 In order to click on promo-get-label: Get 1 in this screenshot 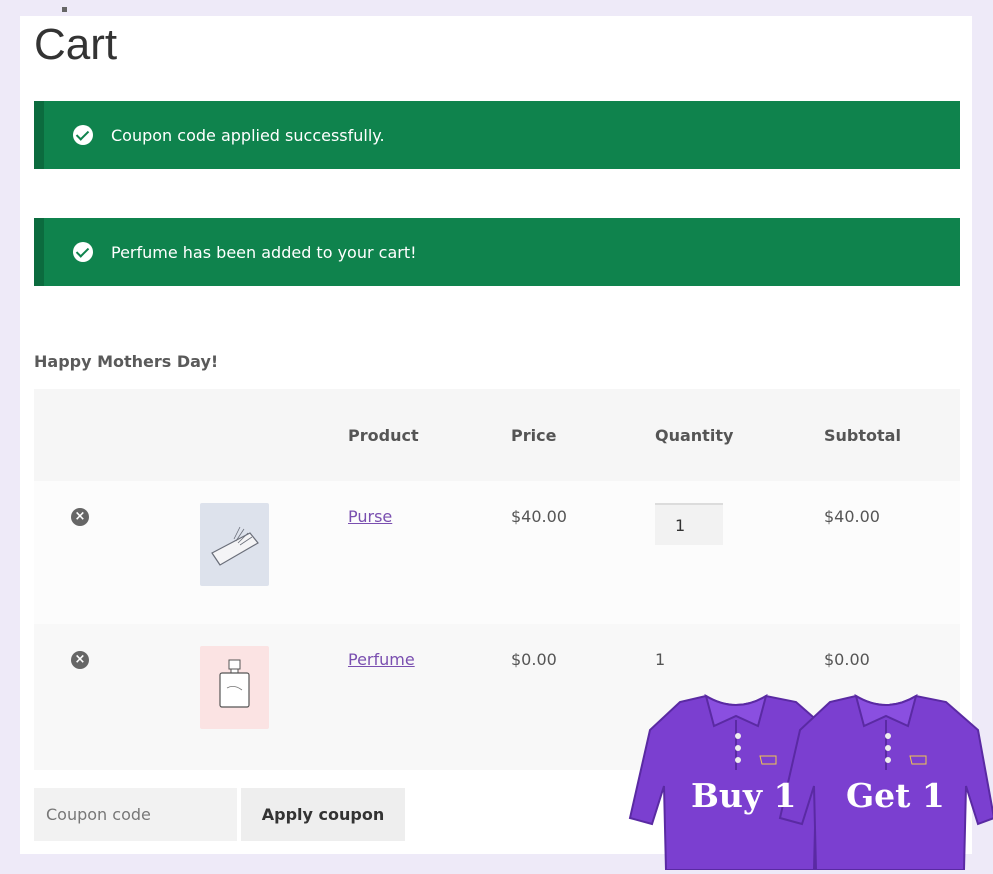, I will do `click(895, 795)`.